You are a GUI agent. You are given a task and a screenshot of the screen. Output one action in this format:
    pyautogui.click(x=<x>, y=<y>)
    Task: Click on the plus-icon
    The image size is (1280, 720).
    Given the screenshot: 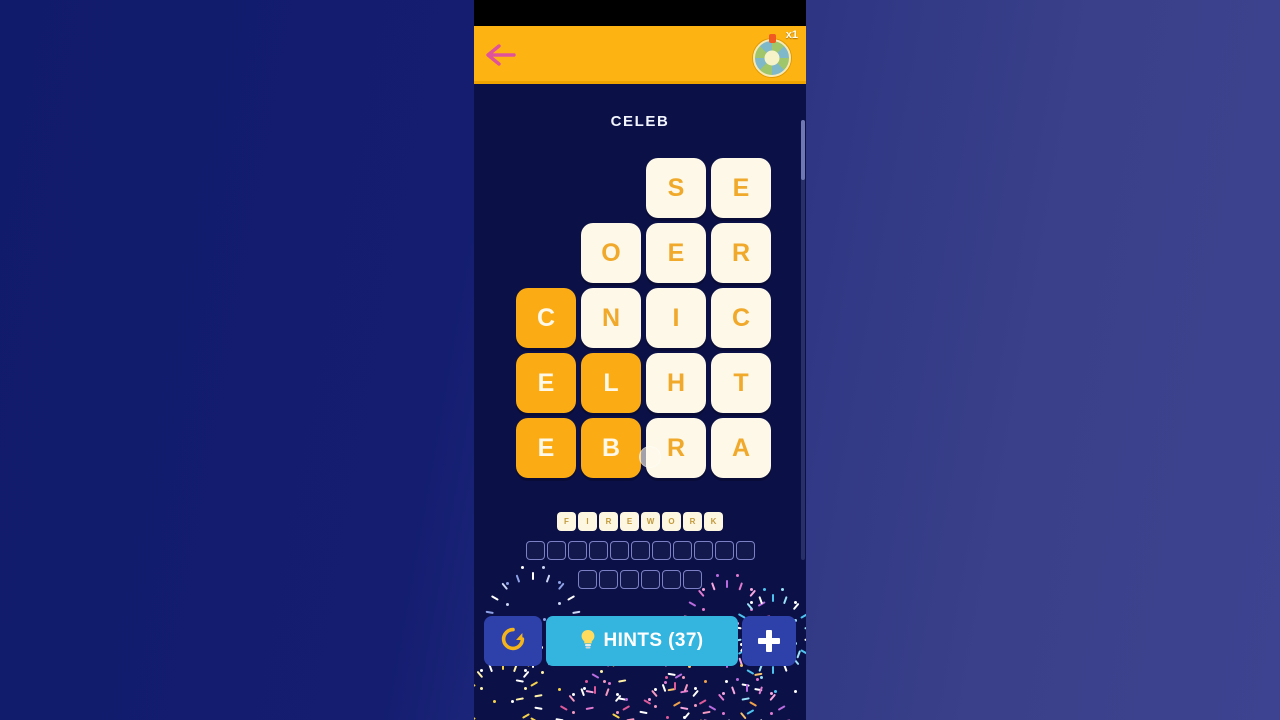 What is the action you would take?
    pyautogui.click(x=769, y=641)
    